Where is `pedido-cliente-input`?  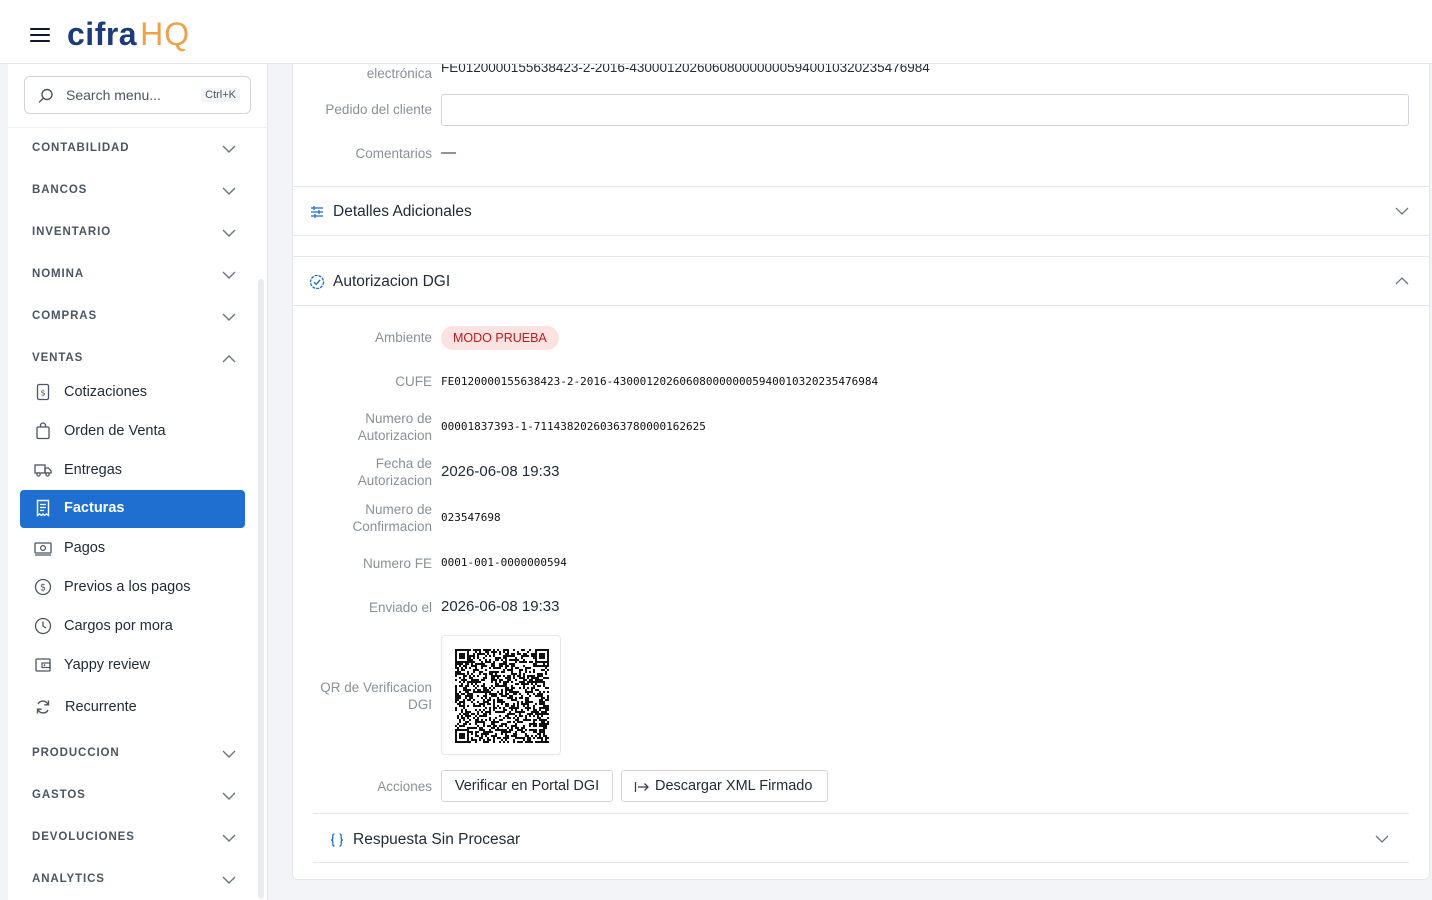 pedido-cliente-input is located at coordinates (925, 110).